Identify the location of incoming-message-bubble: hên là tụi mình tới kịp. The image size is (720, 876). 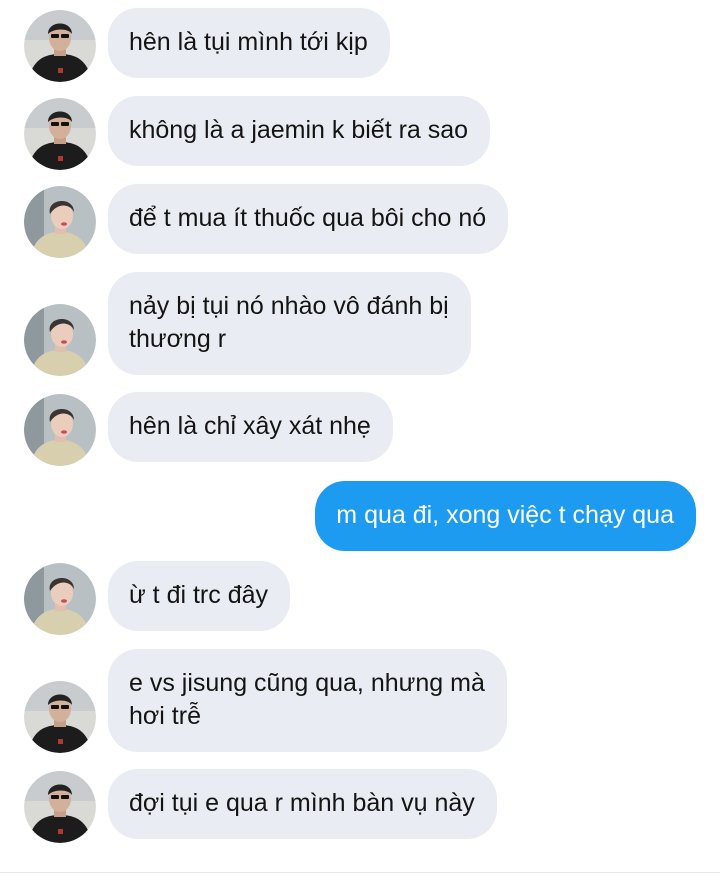
(249, 43).